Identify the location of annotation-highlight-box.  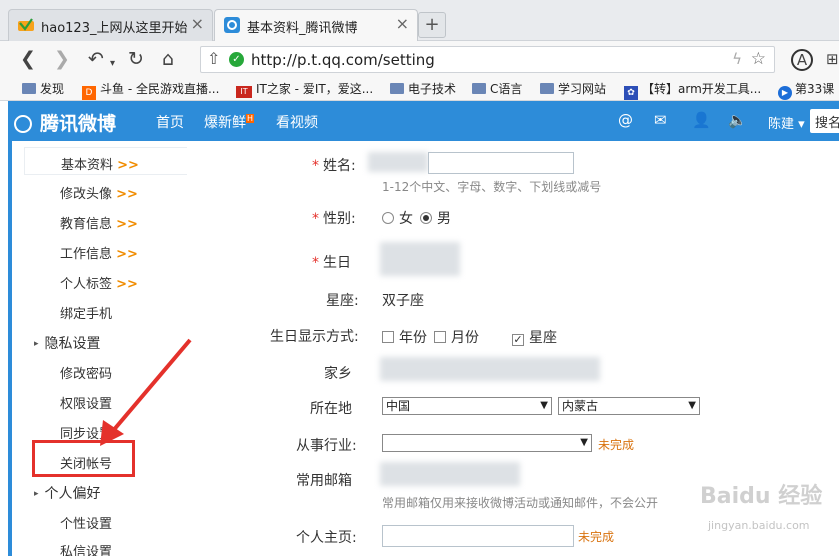
(83, 458).